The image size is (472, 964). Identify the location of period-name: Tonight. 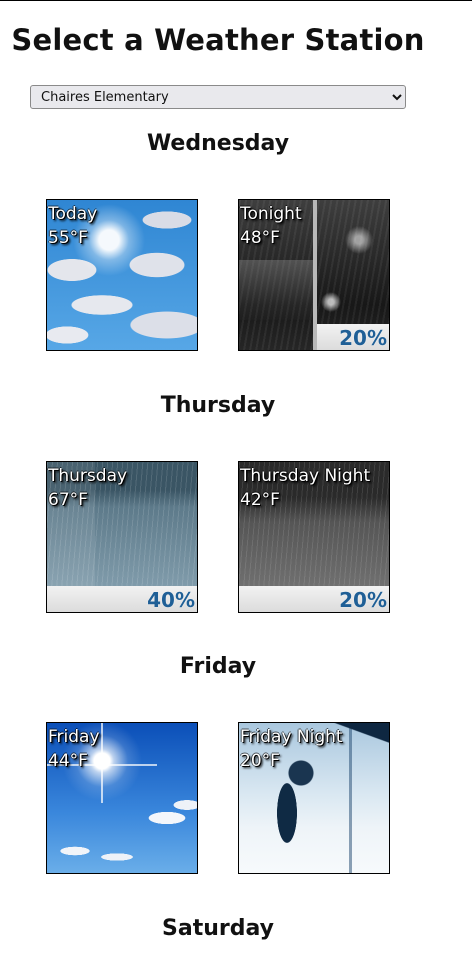
(271, 214).